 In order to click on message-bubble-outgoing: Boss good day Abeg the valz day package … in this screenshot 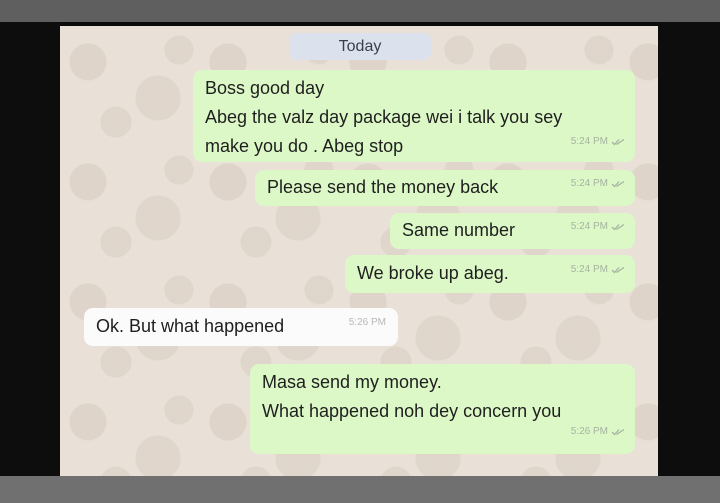, I will do `click(414, 116)`.